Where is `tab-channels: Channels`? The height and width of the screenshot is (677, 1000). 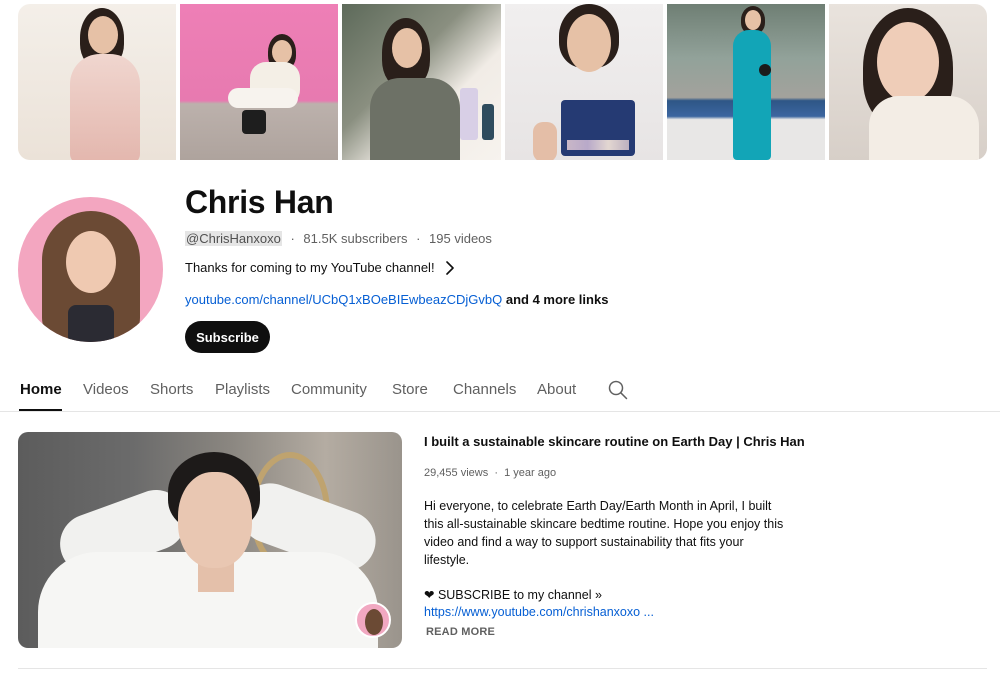
tab-channels: Channels is located at coordinates (484, 389).